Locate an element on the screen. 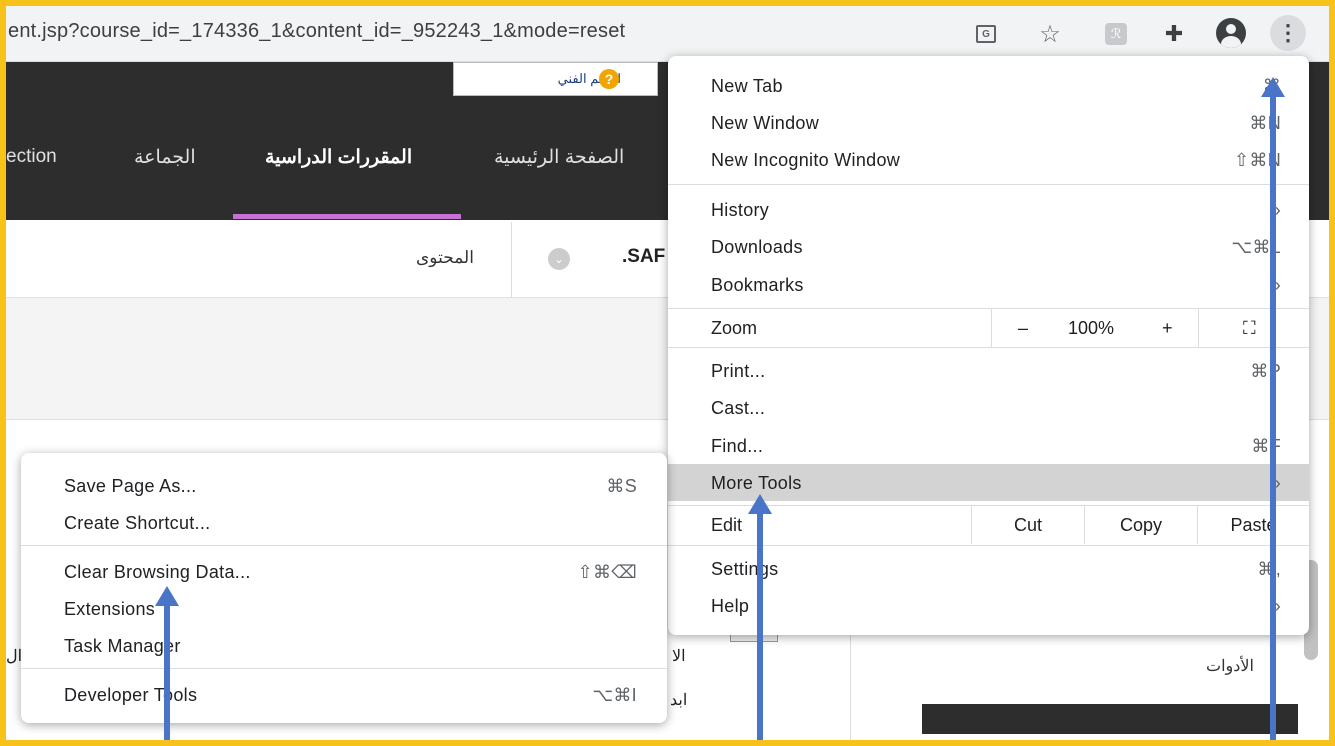  menu-item-new-tab: New Tab ⌘ is located at coordinates (988, 85).